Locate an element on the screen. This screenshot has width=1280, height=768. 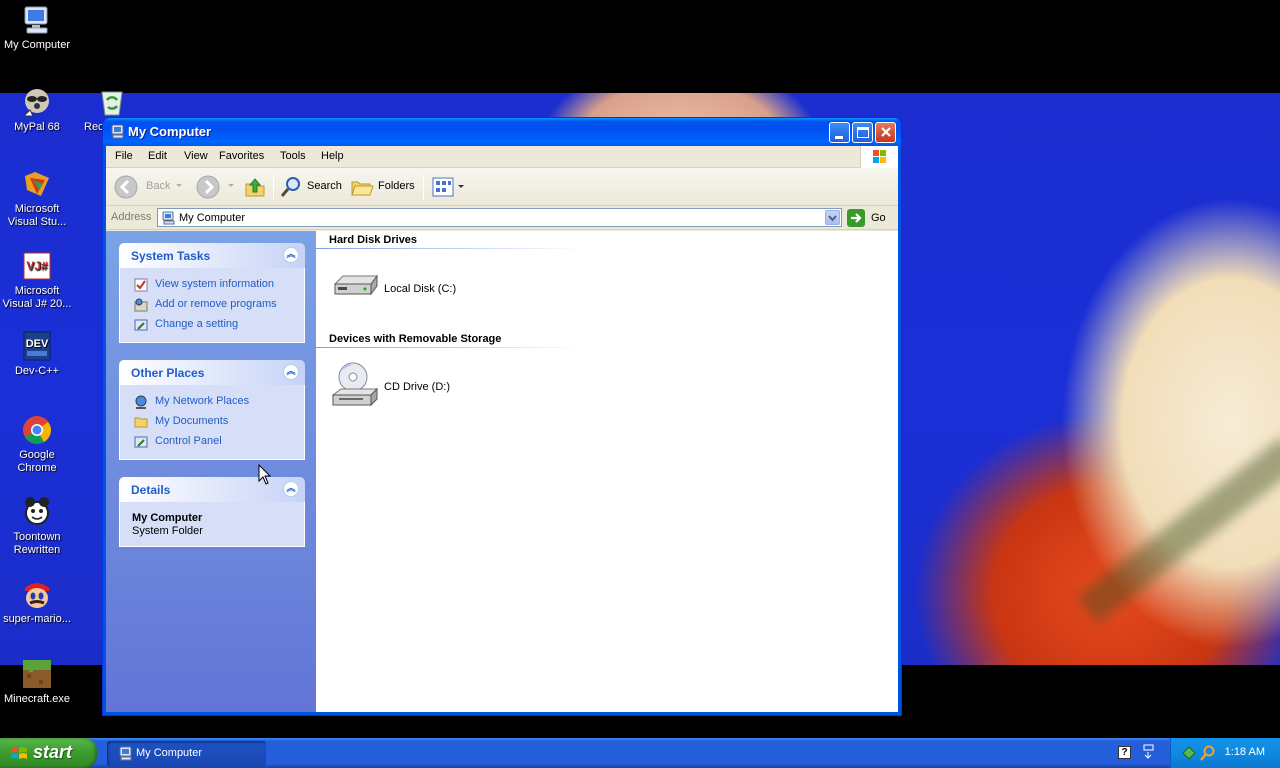
task-change-setting: Change a setting is located at coordinates (218, 326).